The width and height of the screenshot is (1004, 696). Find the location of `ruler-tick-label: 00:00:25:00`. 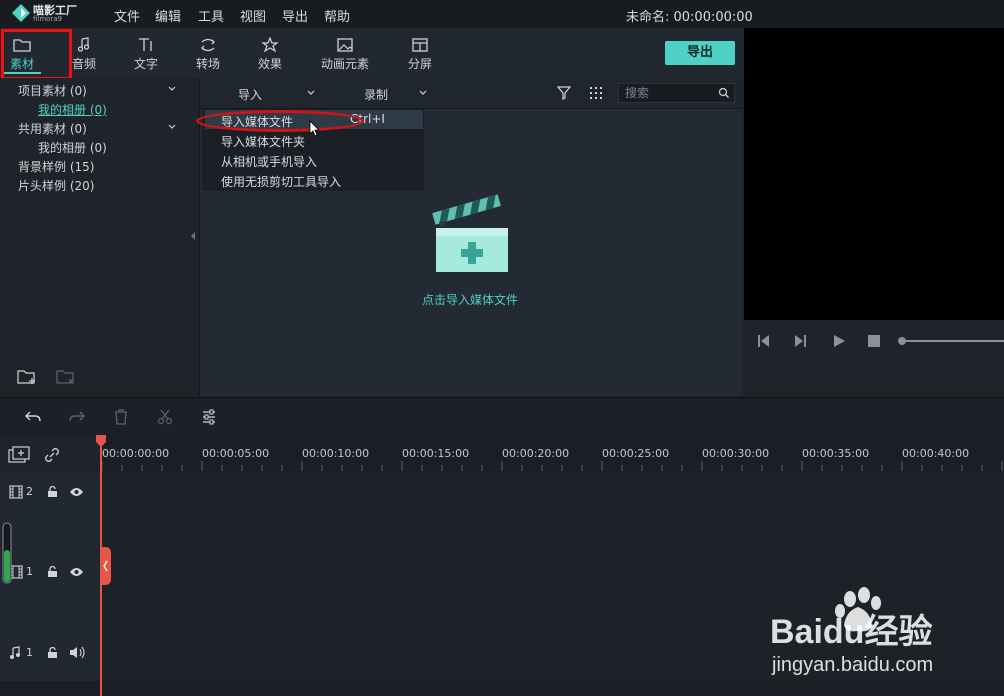

ruler-tick-label: 00:00:25:00 is located at coordinates (636, 453).